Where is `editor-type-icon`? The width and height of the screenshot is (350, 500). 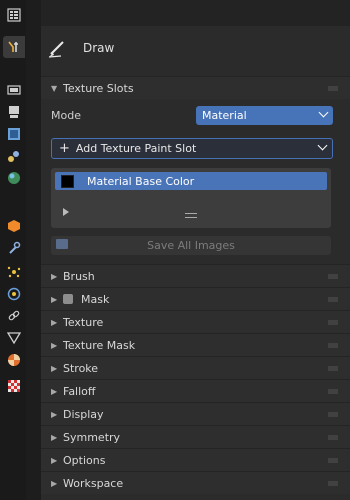 editor-type-icon is located at coordinates (14, 15).